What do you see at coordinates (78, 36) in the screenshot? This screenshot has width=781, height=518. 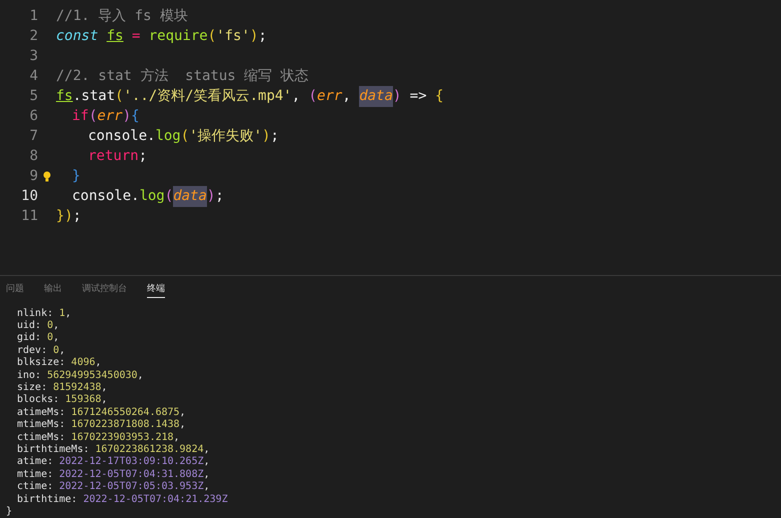 I see `code-token: const` at bounding box center [78, 36].